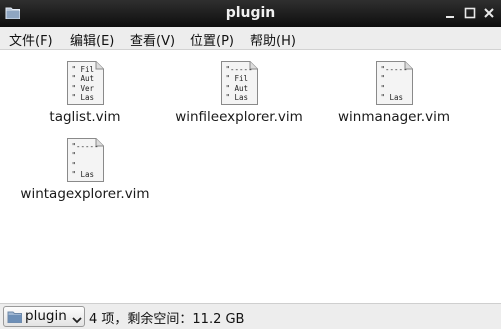  I want to click on menu-location: 位置(P), so click(212, 39).